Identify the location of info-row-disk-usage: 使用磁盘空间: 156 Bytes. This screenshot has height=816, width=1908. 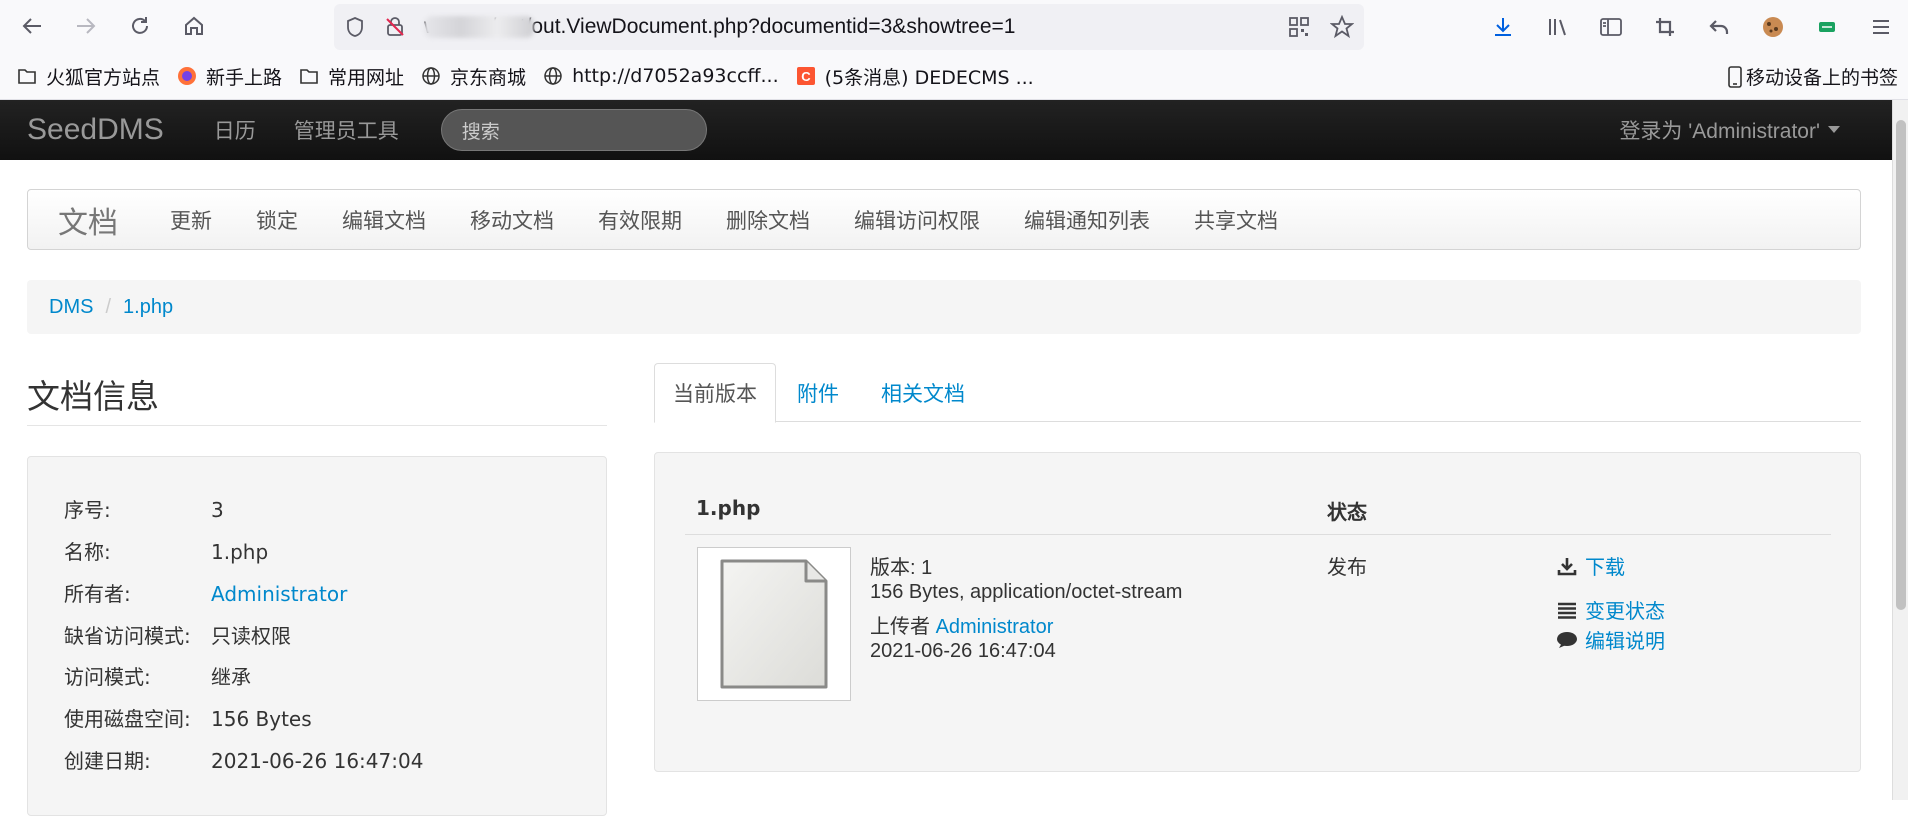
(188, 717).